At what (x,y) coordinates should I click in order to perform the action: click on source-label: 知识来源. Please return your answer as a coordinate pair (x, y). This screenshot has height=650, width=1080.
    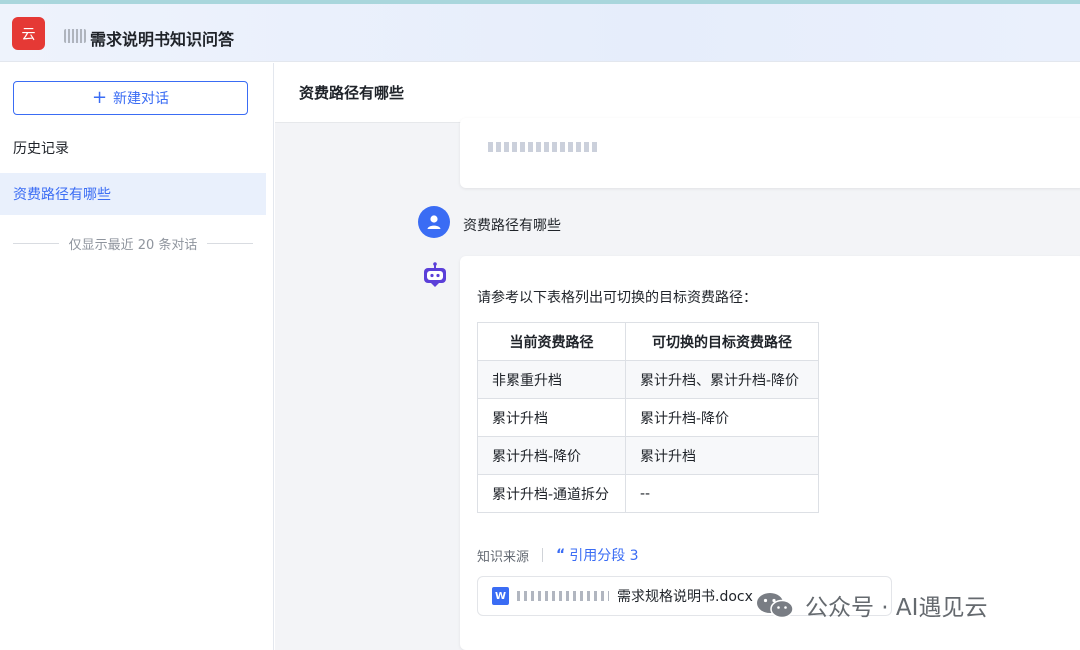
    Looking at the image, I should click on (503, 557).